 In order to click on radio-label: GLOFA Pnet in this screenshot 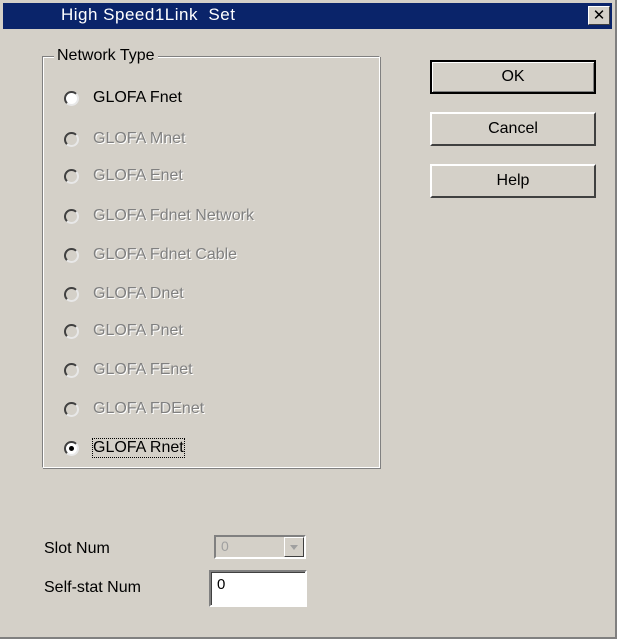, I will do `click(138, 330)`.